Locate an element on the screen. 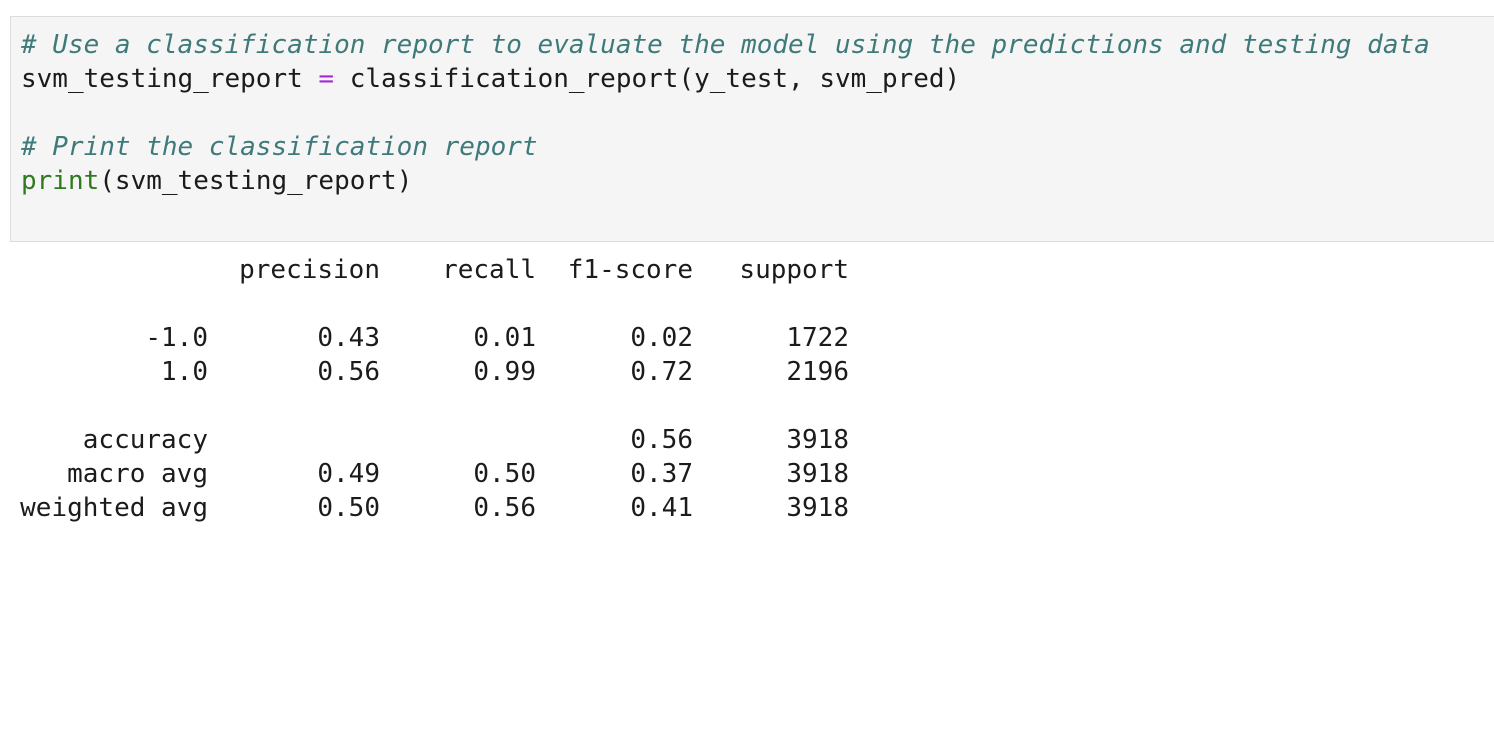 The image size is (1494, 729). row-precision: 0.50 is located at coordinates (348, 508).